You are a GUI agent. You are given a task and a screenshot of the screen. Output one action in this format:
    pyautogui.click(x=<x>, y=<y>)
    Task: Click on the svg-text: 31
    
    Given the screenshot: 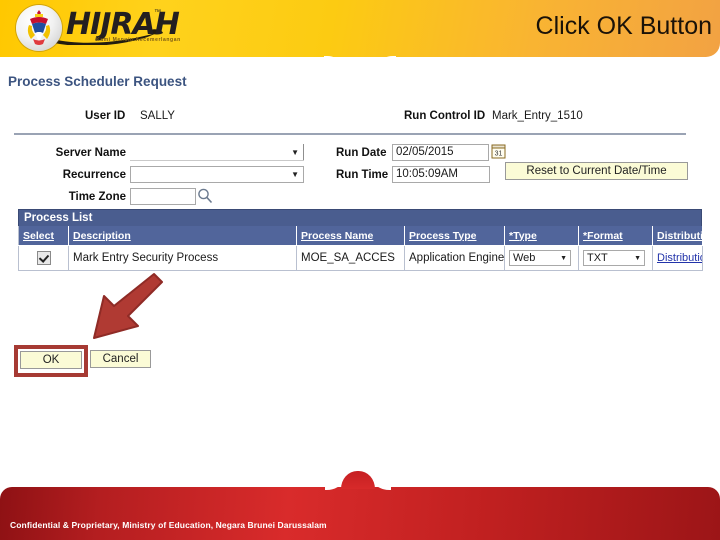 What is the action you would take?
    pyautogui.click(x=499, y=154)
    